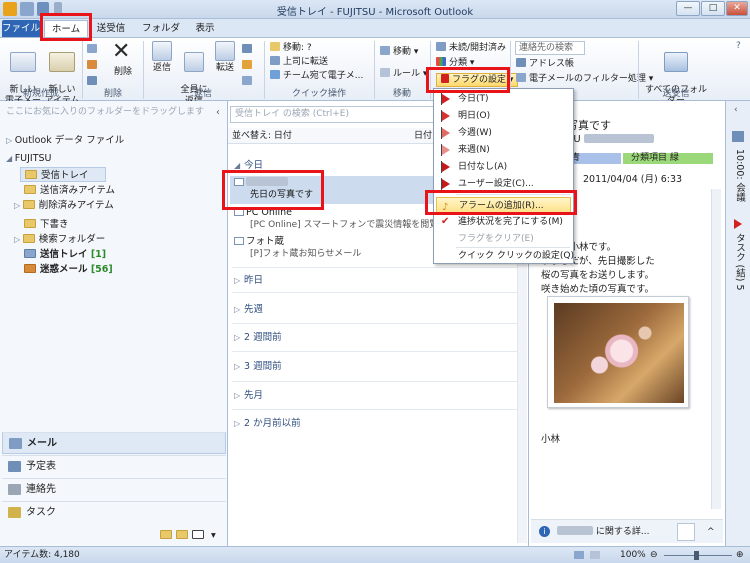  I want to click on group-last-month: ▷ 先月, so click(248, 395).